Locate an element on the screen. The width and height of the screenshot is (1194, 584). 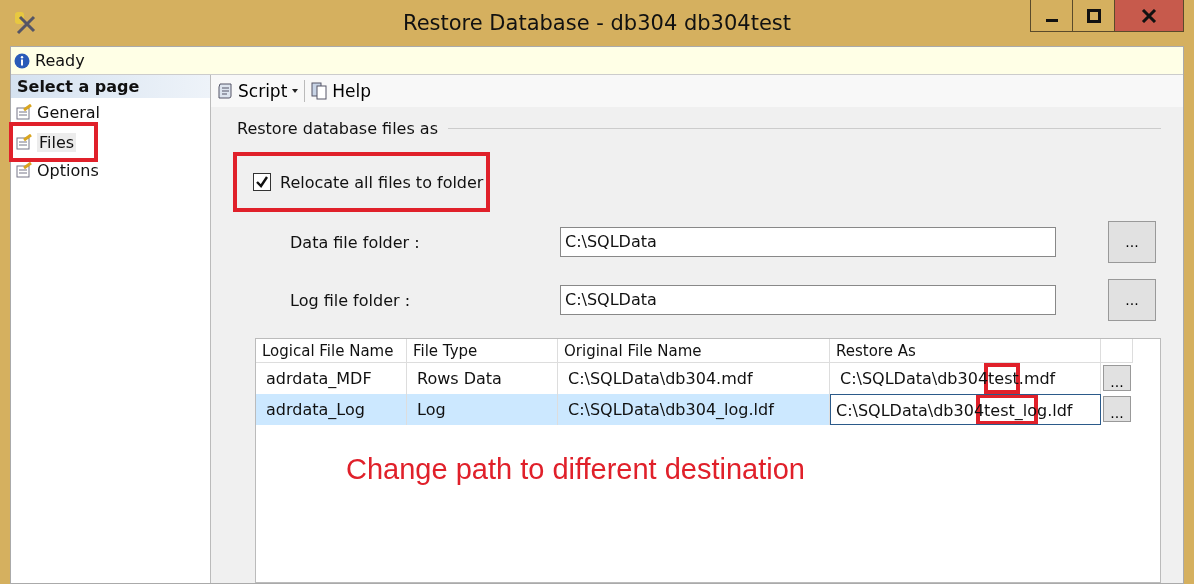
window-title: Restore Database - db304 db304test is located at coordinates (597, 23).